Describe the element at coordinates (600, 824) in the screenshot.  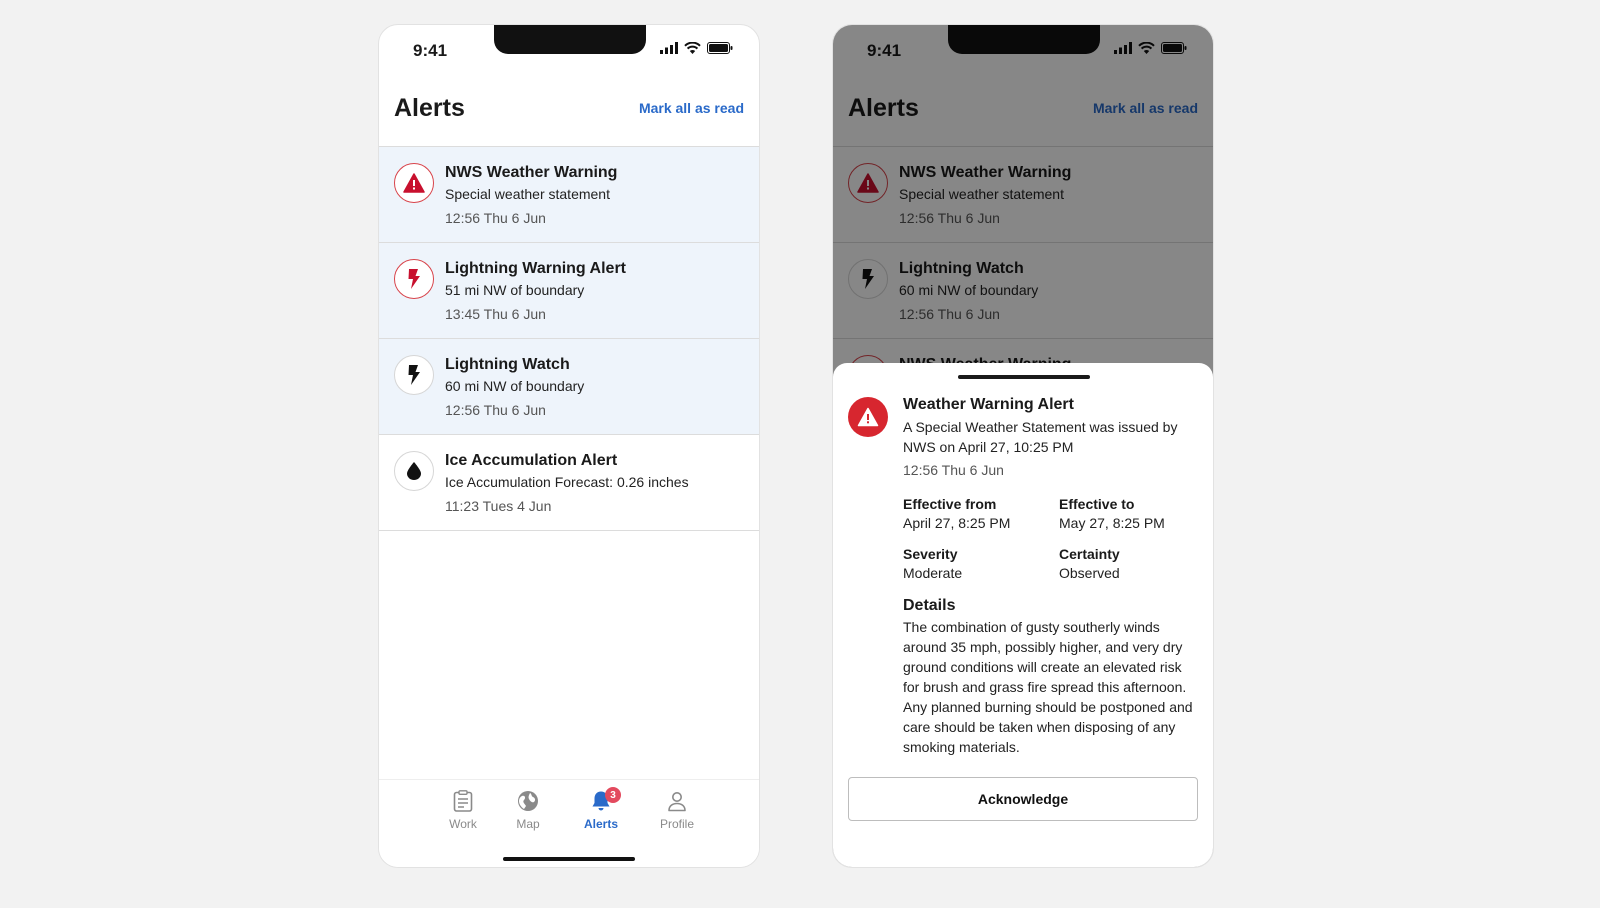
I see `tab-label: Alerts` at that location.